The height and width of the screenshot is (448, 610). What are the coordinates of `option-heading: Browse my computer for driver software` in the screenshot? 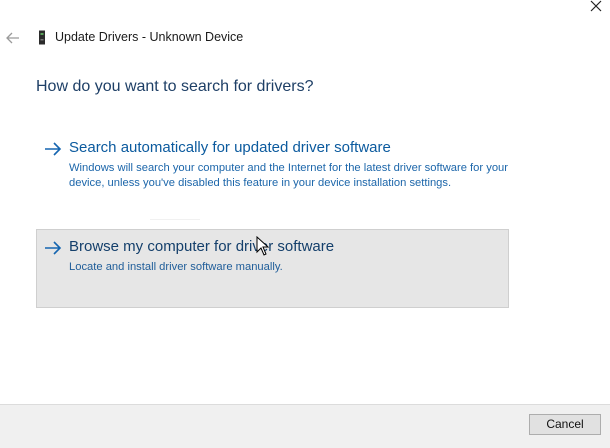 It's located at (202, 246).